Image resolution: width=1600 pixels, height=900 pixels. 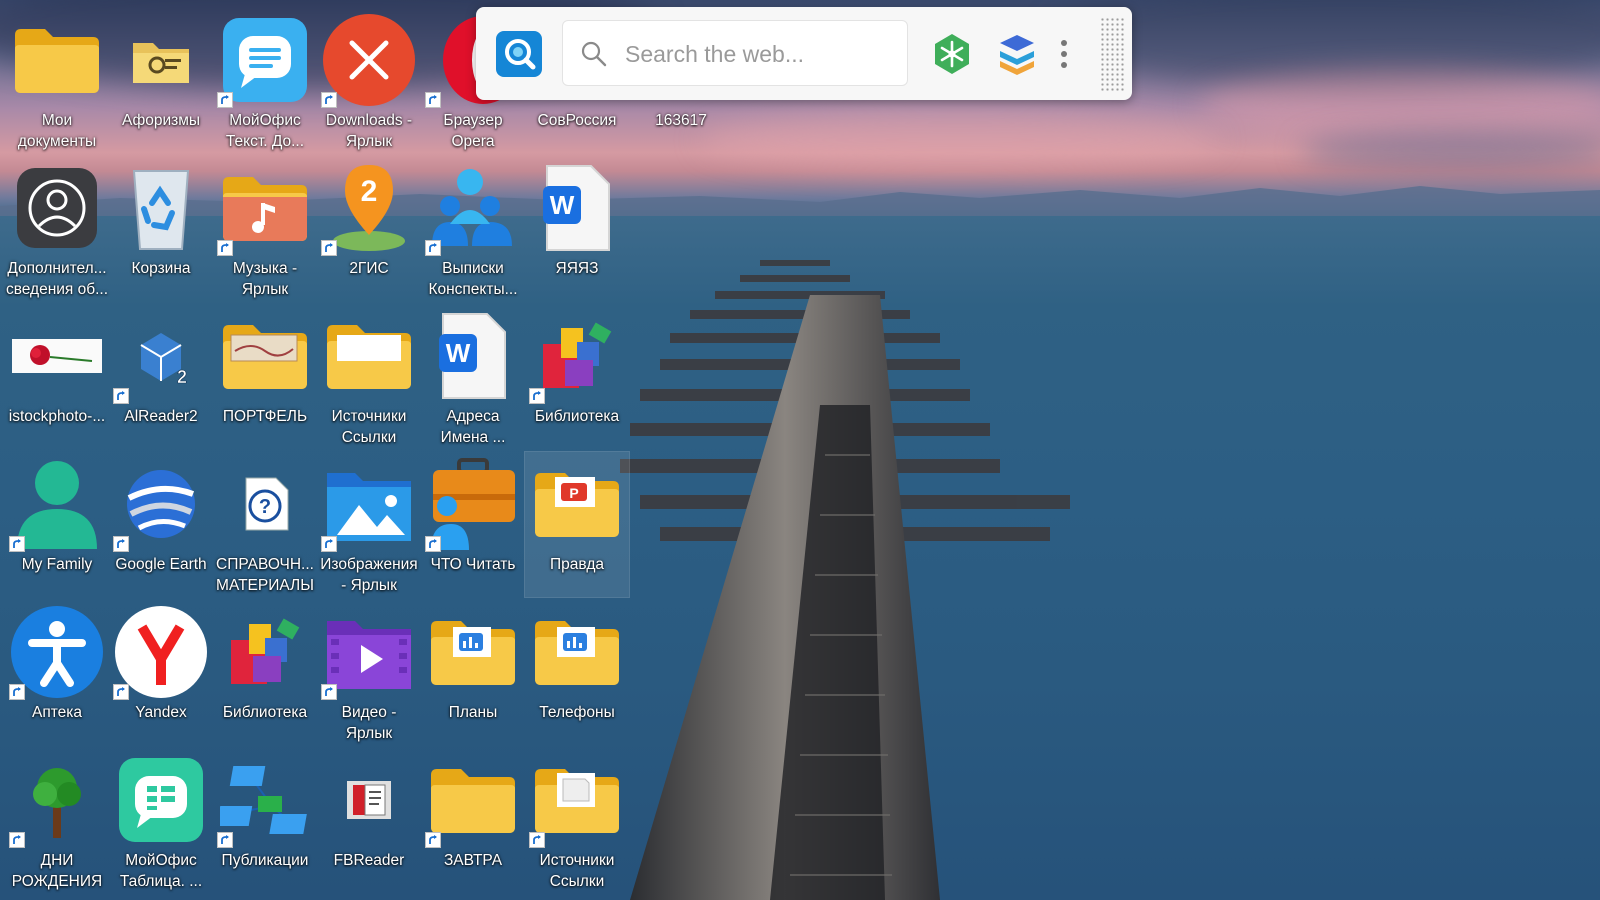 What do you see at coordinates (369, 131) in the screenshot?
I see `desktop-icon-label: Downloads - Ярлык` at bounding box center [369, 131].